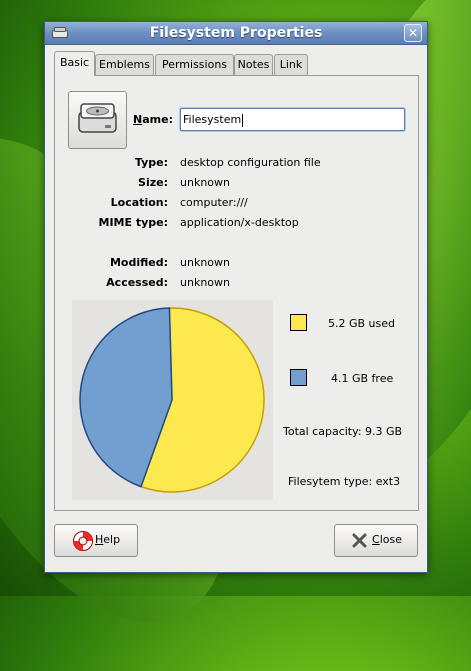 The height and width of the screenshot is (671, 471). I want to click on usage-pie-chart, so click(172, 400).